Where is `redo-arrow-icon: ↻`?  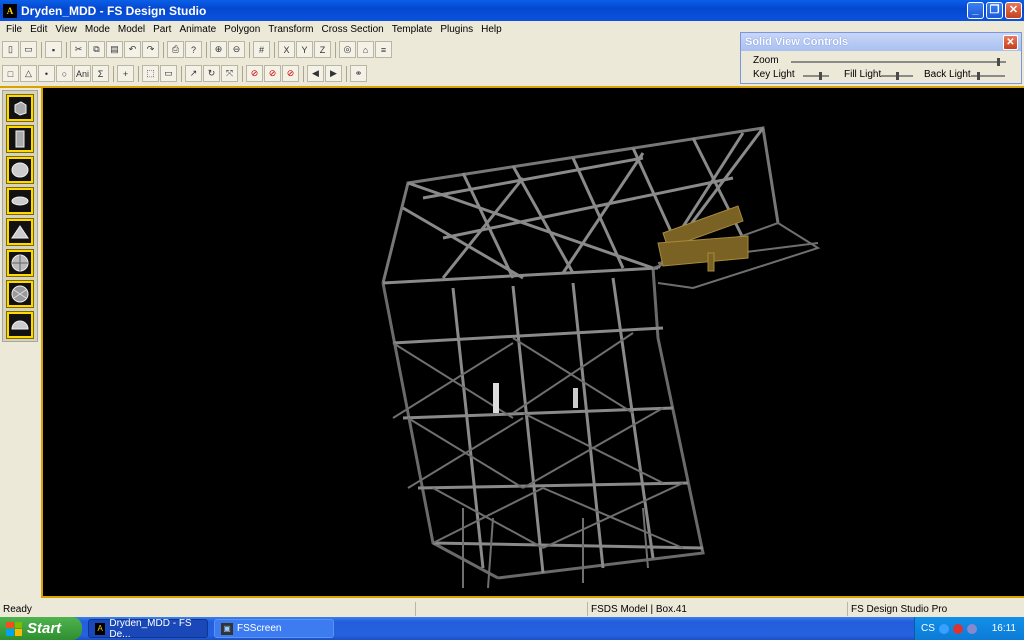 redo-arrow-icon: ↻ is located at coordinates (211, 73).